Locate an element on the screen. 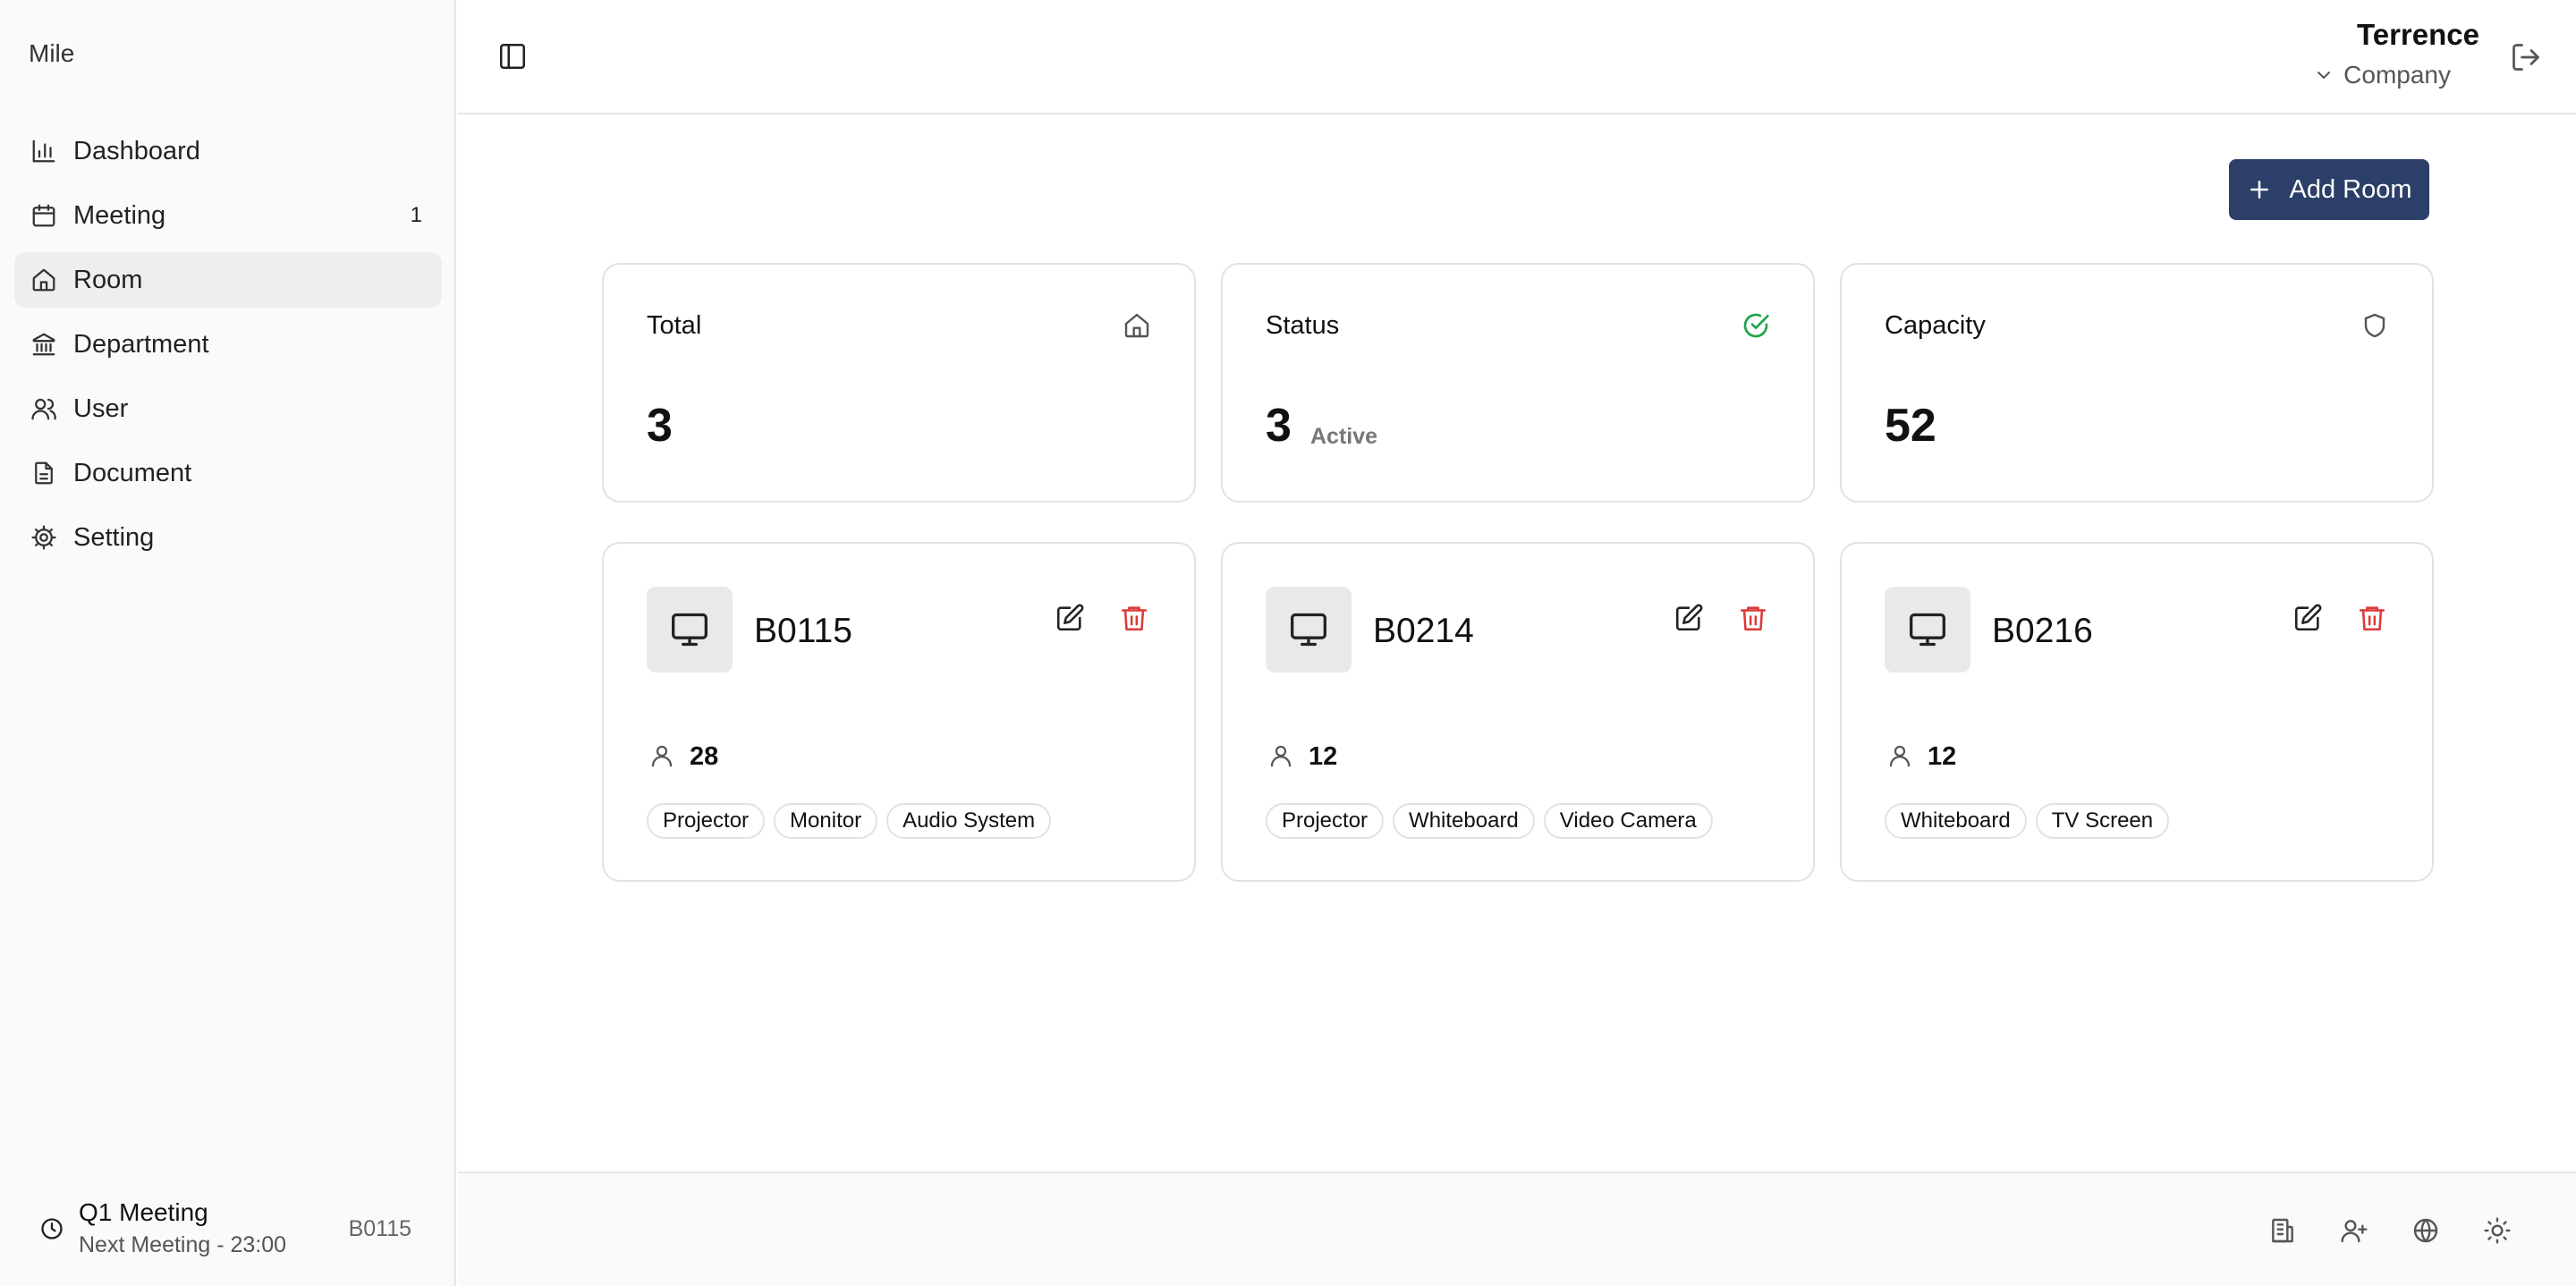  sidebar-item-label: Setting is located at coordinates (114, 537).